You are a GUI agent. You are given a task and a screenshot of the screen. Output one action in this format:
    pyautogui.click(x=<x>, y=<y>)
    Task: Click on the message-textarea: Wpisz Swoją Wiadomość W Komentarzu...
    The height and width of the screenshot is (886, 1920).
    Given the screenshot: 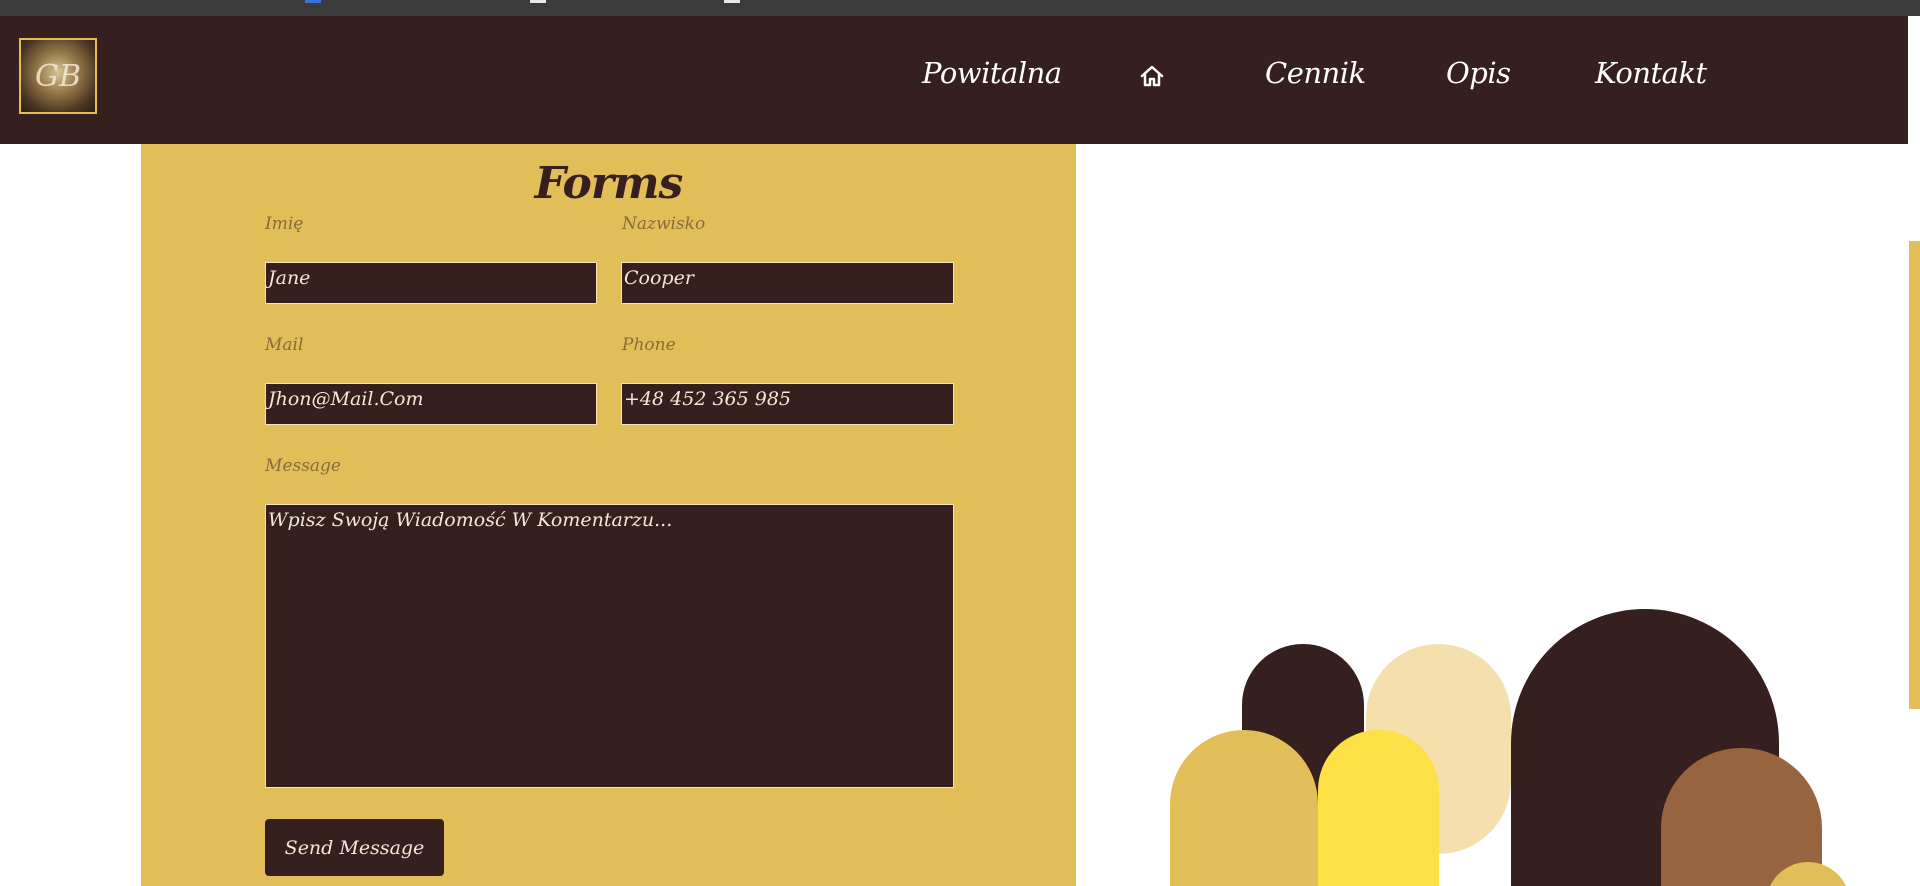 What is the action you would take?
    pyautogui.click(x=609, y=646)
    